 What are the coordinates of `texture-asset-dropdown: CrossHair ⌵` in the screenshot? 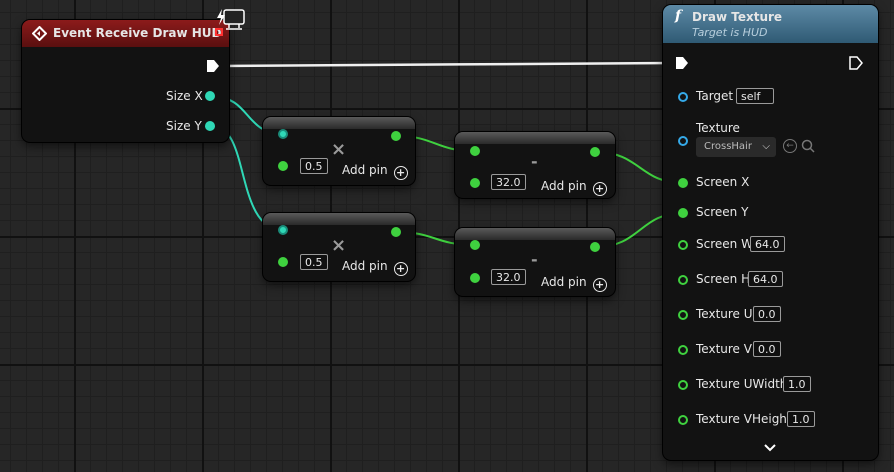 It's located at (736, 147).